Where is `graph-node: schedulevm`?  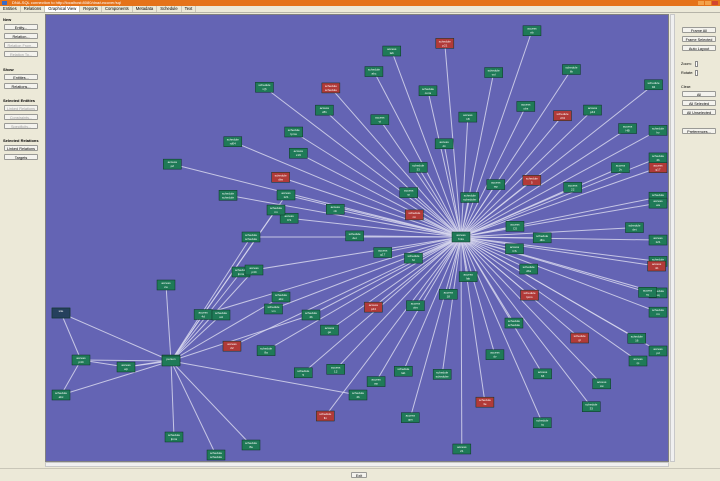 graph-node: schedulevm is located at coordinates (273, 309).